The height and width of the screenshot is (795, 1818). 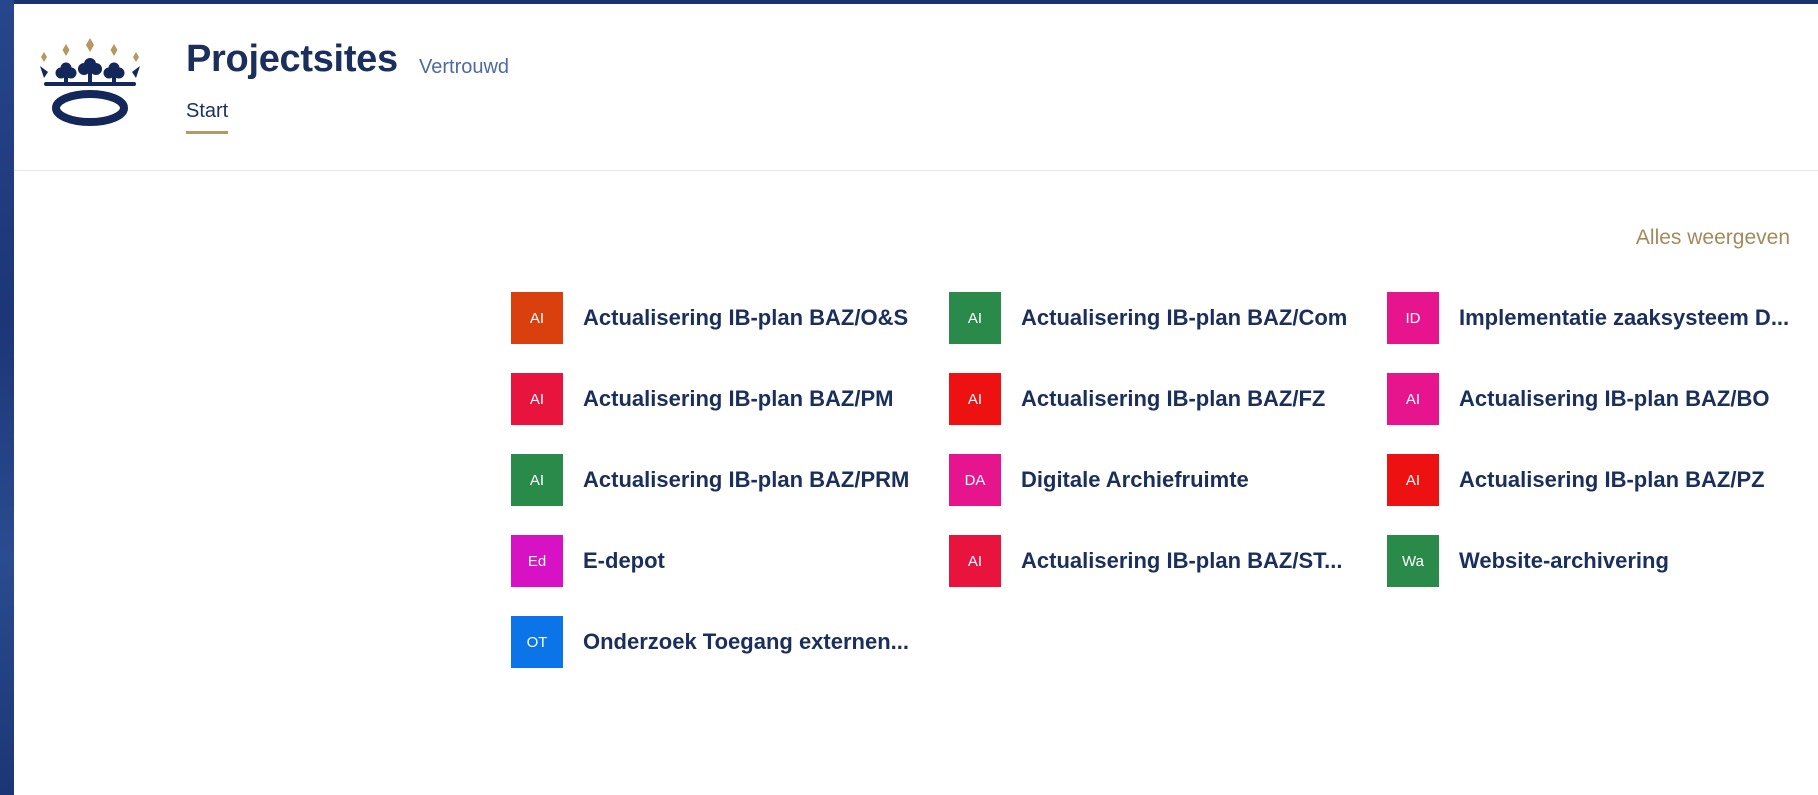 I want to click on site-label: Actualisering IB-plan BAZ/PM, so click(x=738, y=398).